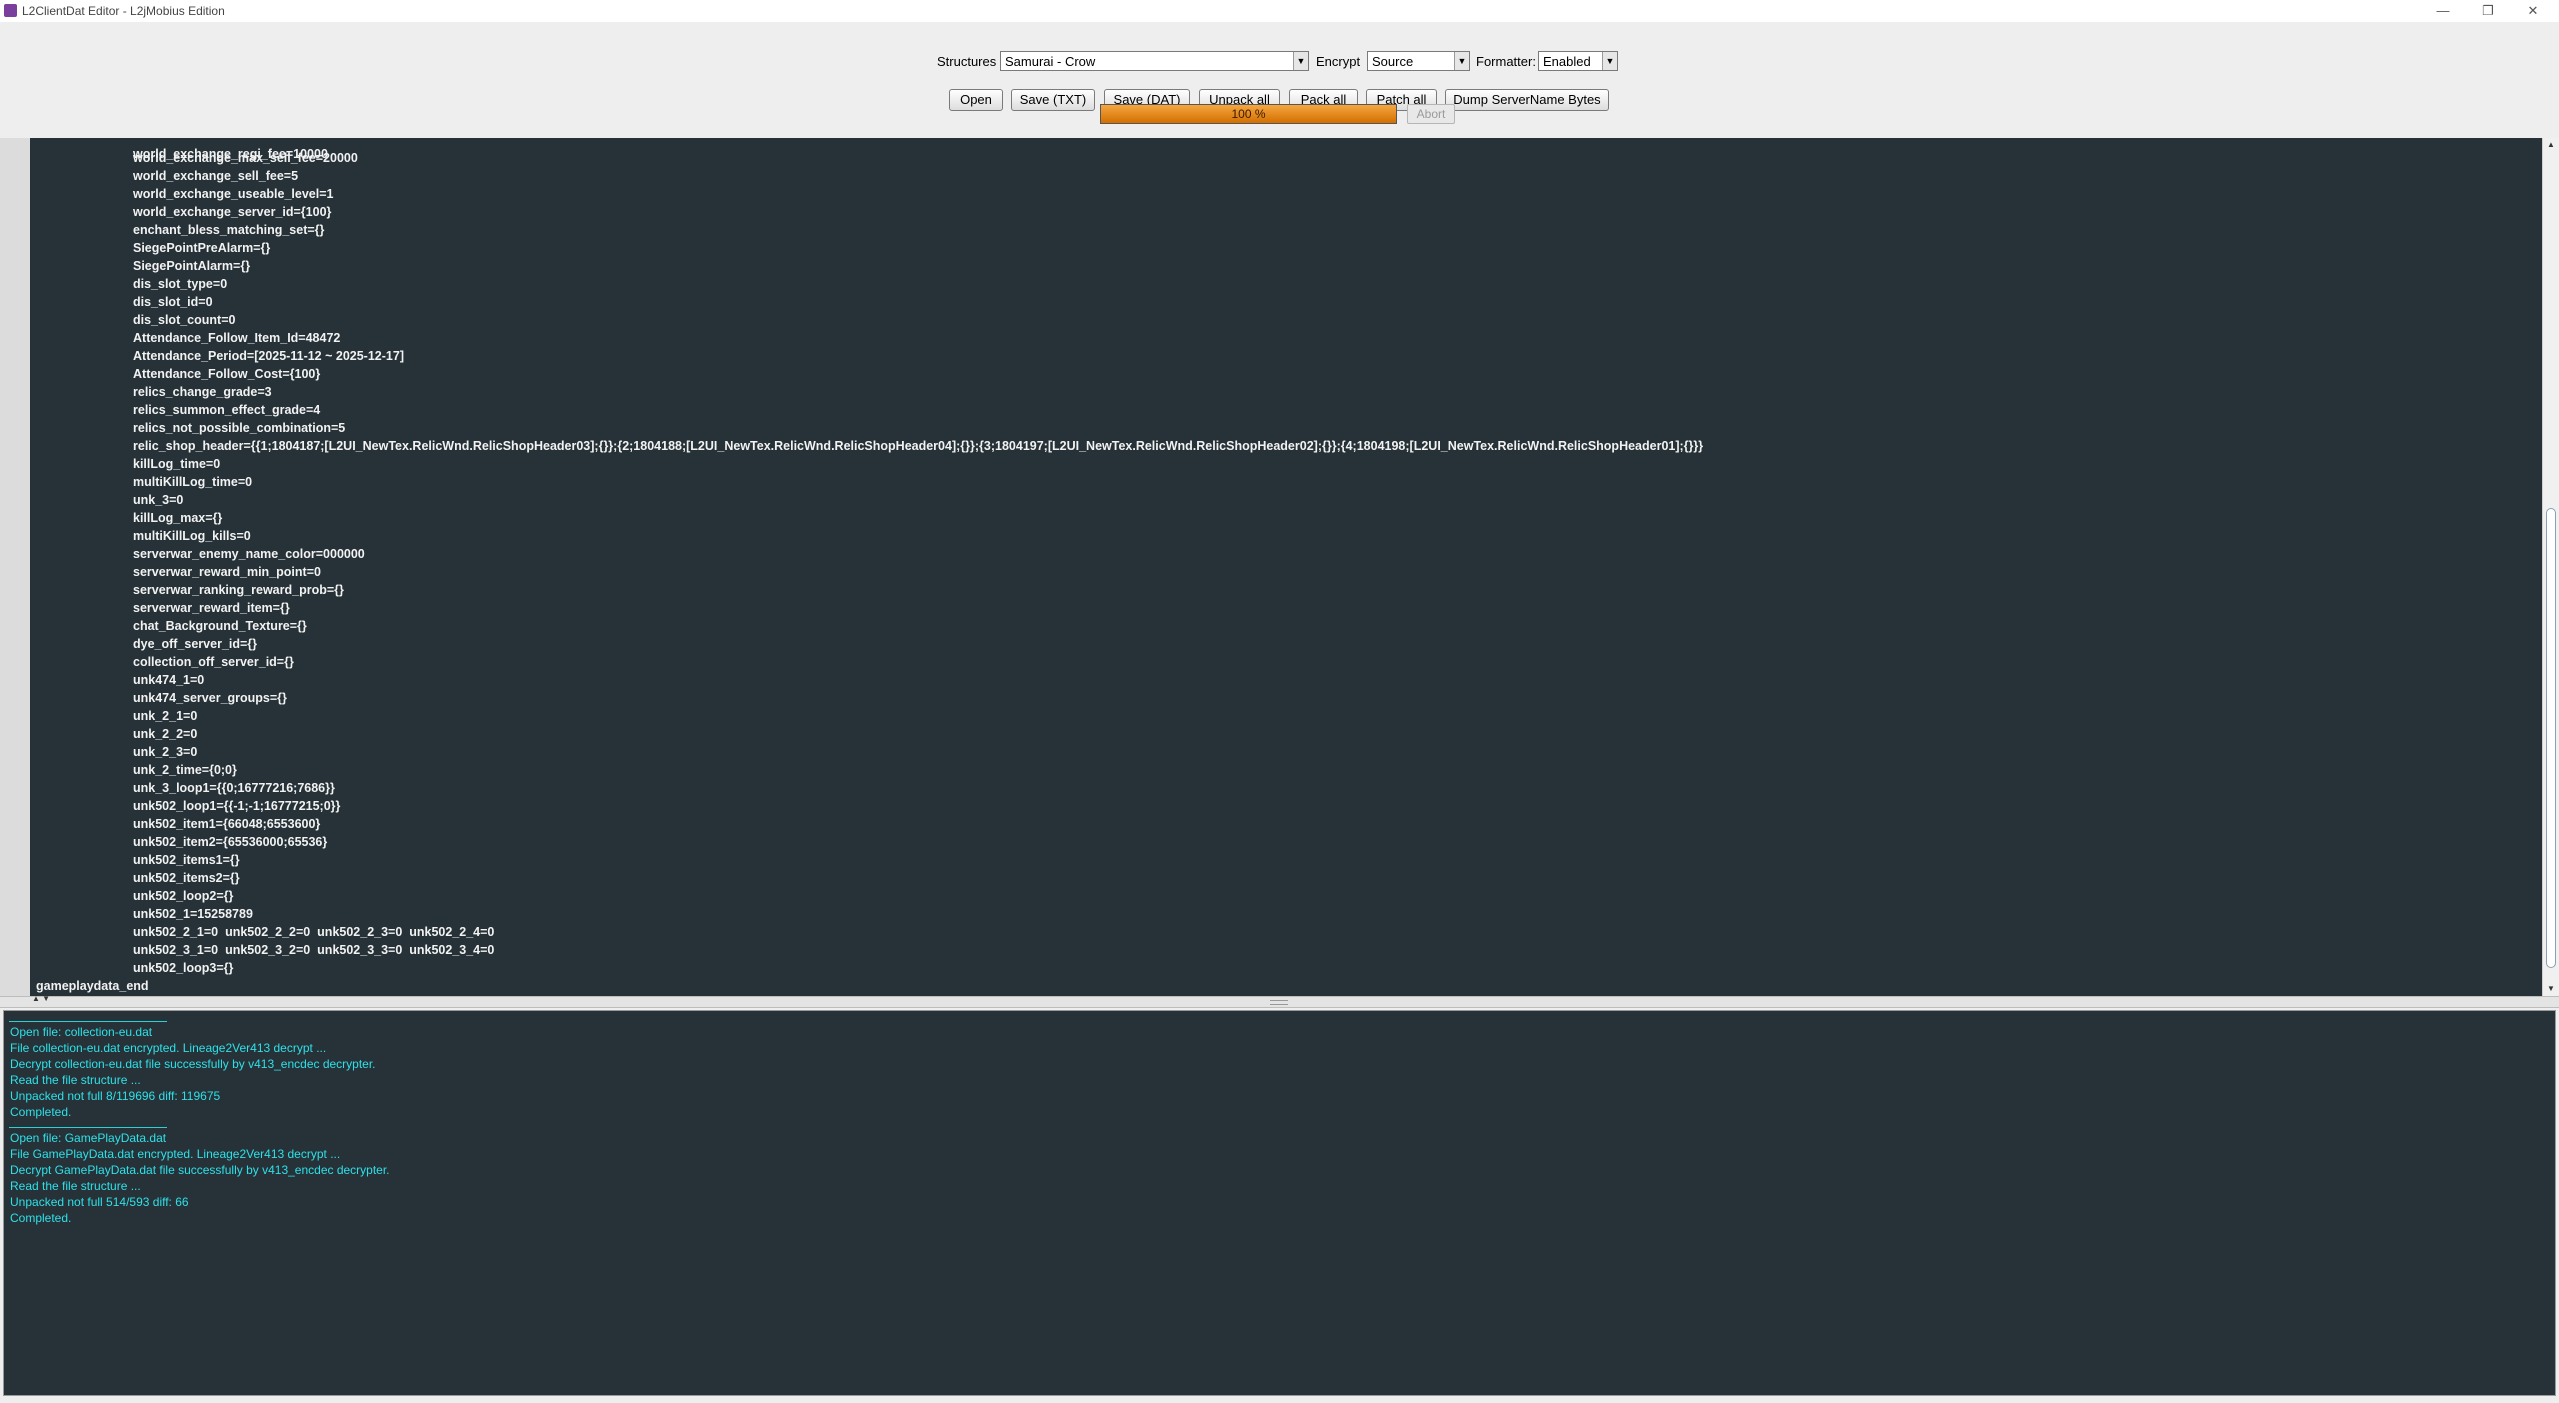 The height and width of the screenshot is (1403, 2559). What do you see at coordinates (1286, 428) in the screenshot?
I see `code-line: 46relics_not_possible_combination=5` at bounding box center [1286, 428].